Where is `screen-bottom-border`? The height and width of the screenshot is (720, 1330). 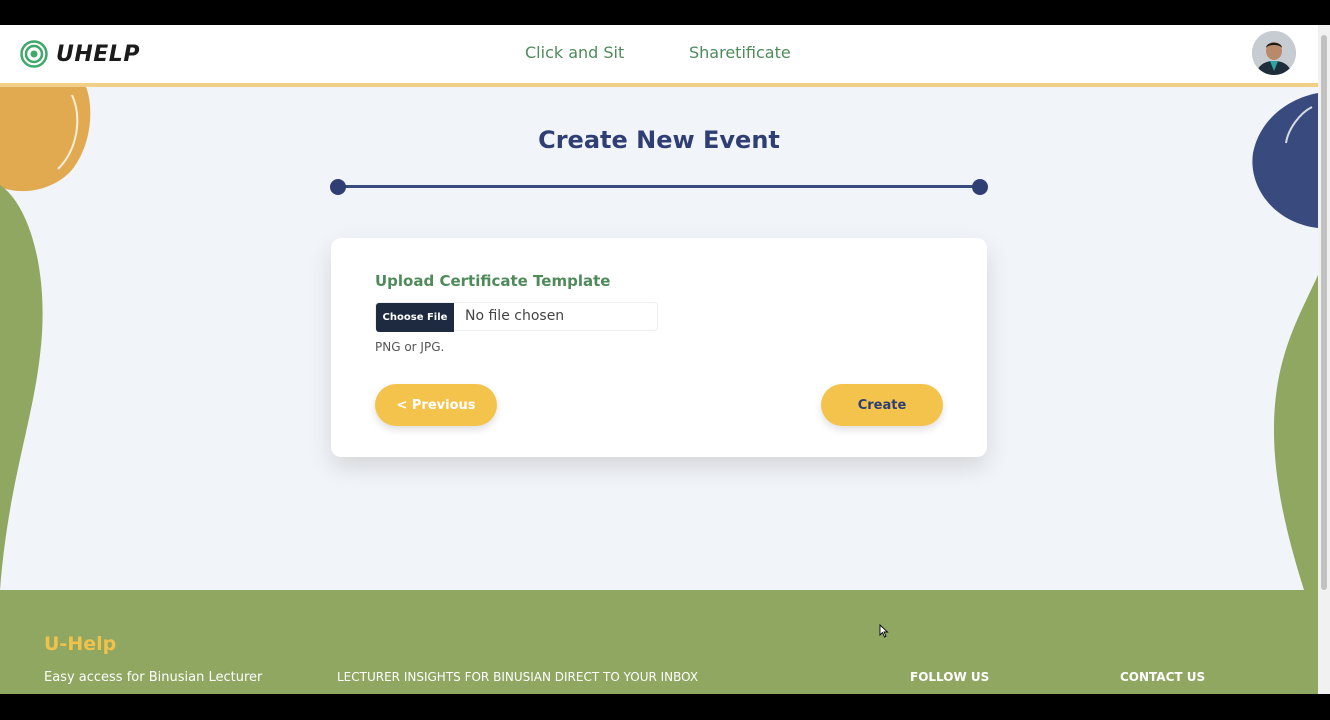 screen-bottom-border is located at coordinates (665, 707).